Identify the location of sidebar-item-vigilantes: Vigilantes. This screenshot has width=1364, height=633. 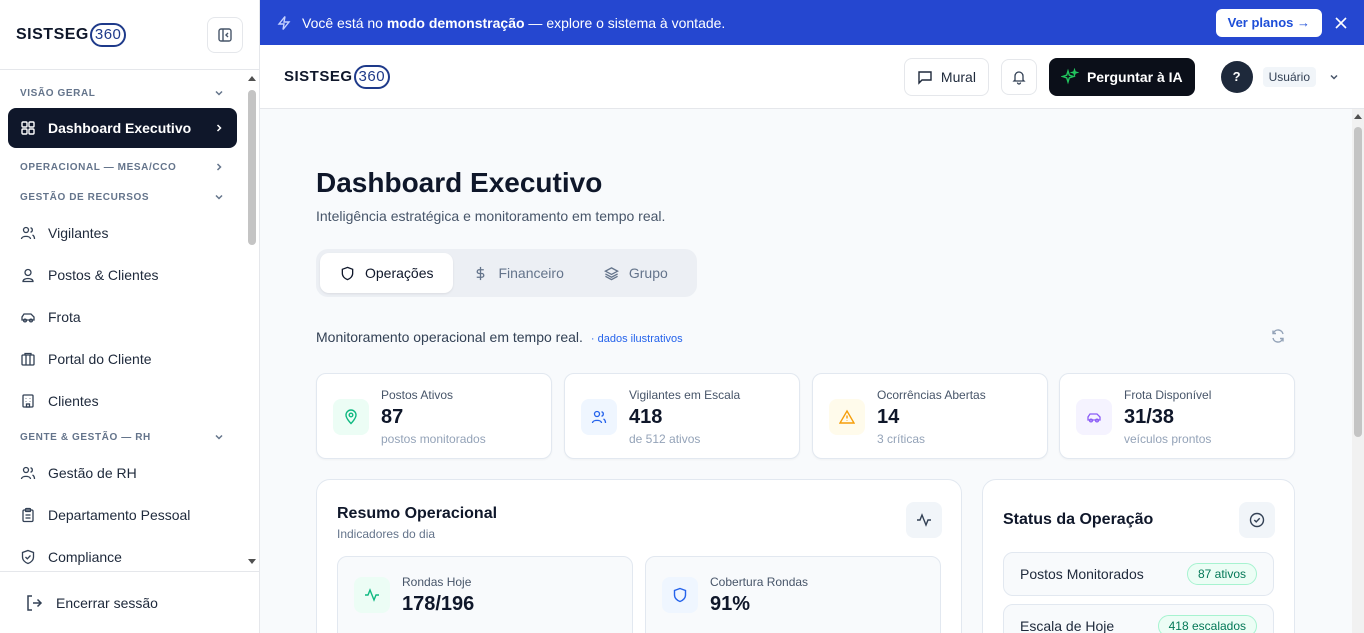
(122, 233).